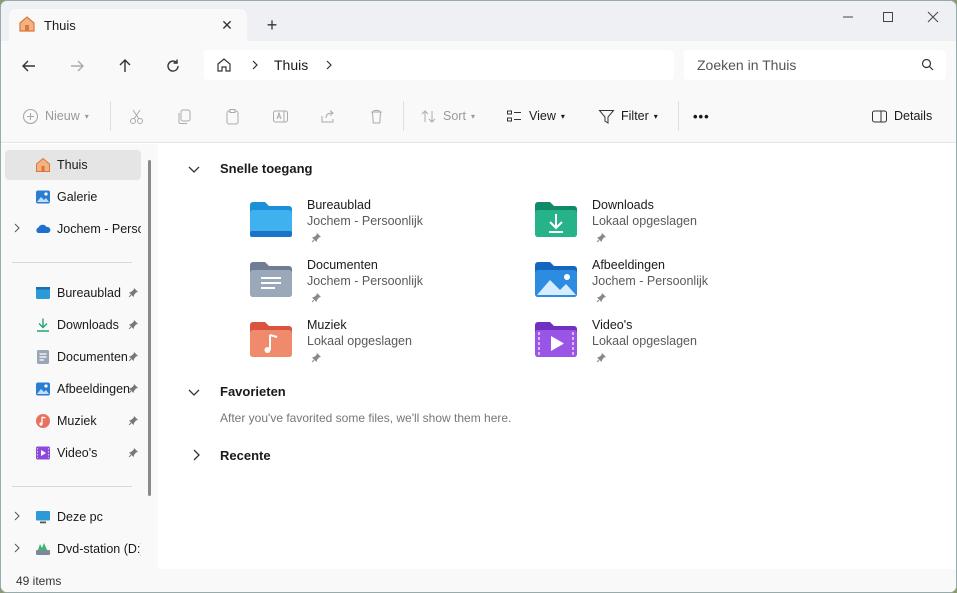 This screenshot has width=957, height=593. I want to click on sidebar-item-downloads: Downloads, so click(73, 325).